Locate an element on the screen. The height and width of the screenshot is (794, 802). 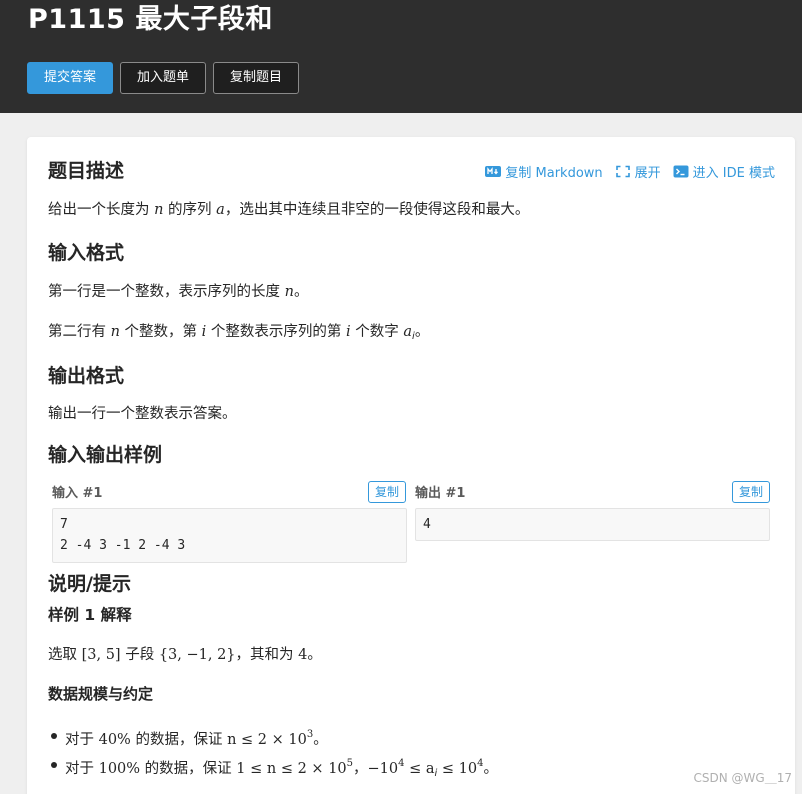
input-format-line-1: 第一行是一个整数，表示序列的长度 n。 is located at coordinates (178, 292).